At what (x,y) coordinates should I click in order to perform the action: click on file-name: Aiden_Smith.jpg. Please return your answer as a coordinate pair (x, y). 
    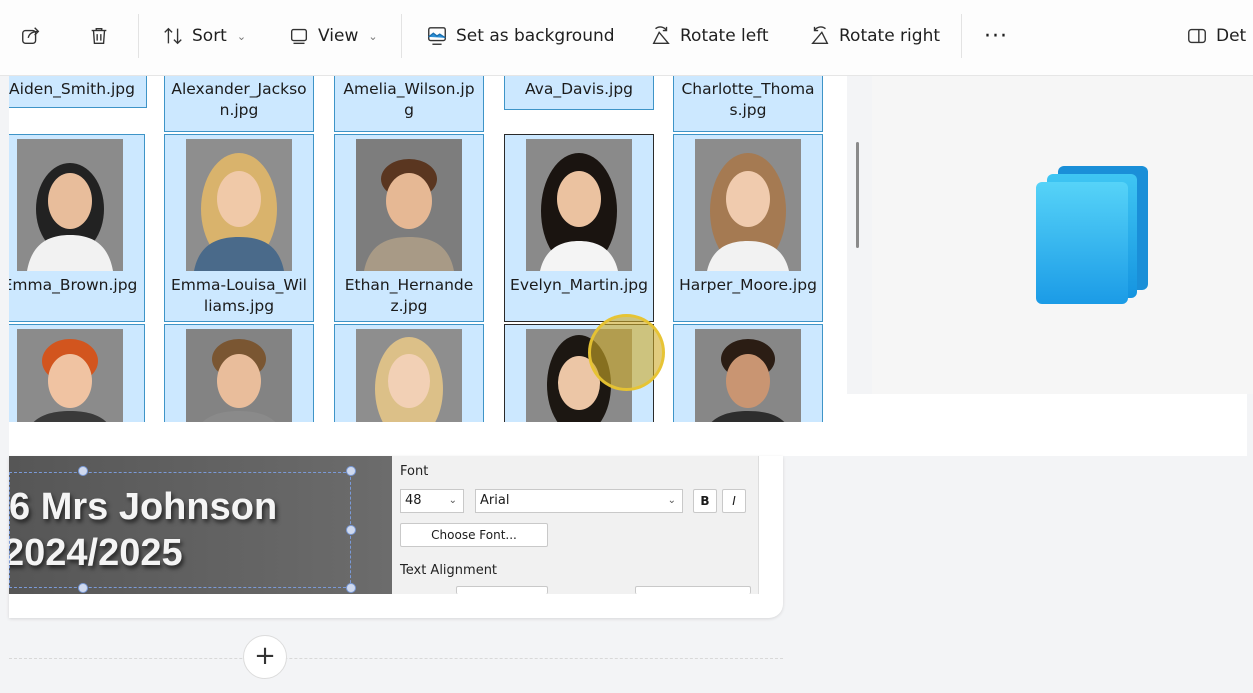
    Looking at the image, I should click on (72, 89).